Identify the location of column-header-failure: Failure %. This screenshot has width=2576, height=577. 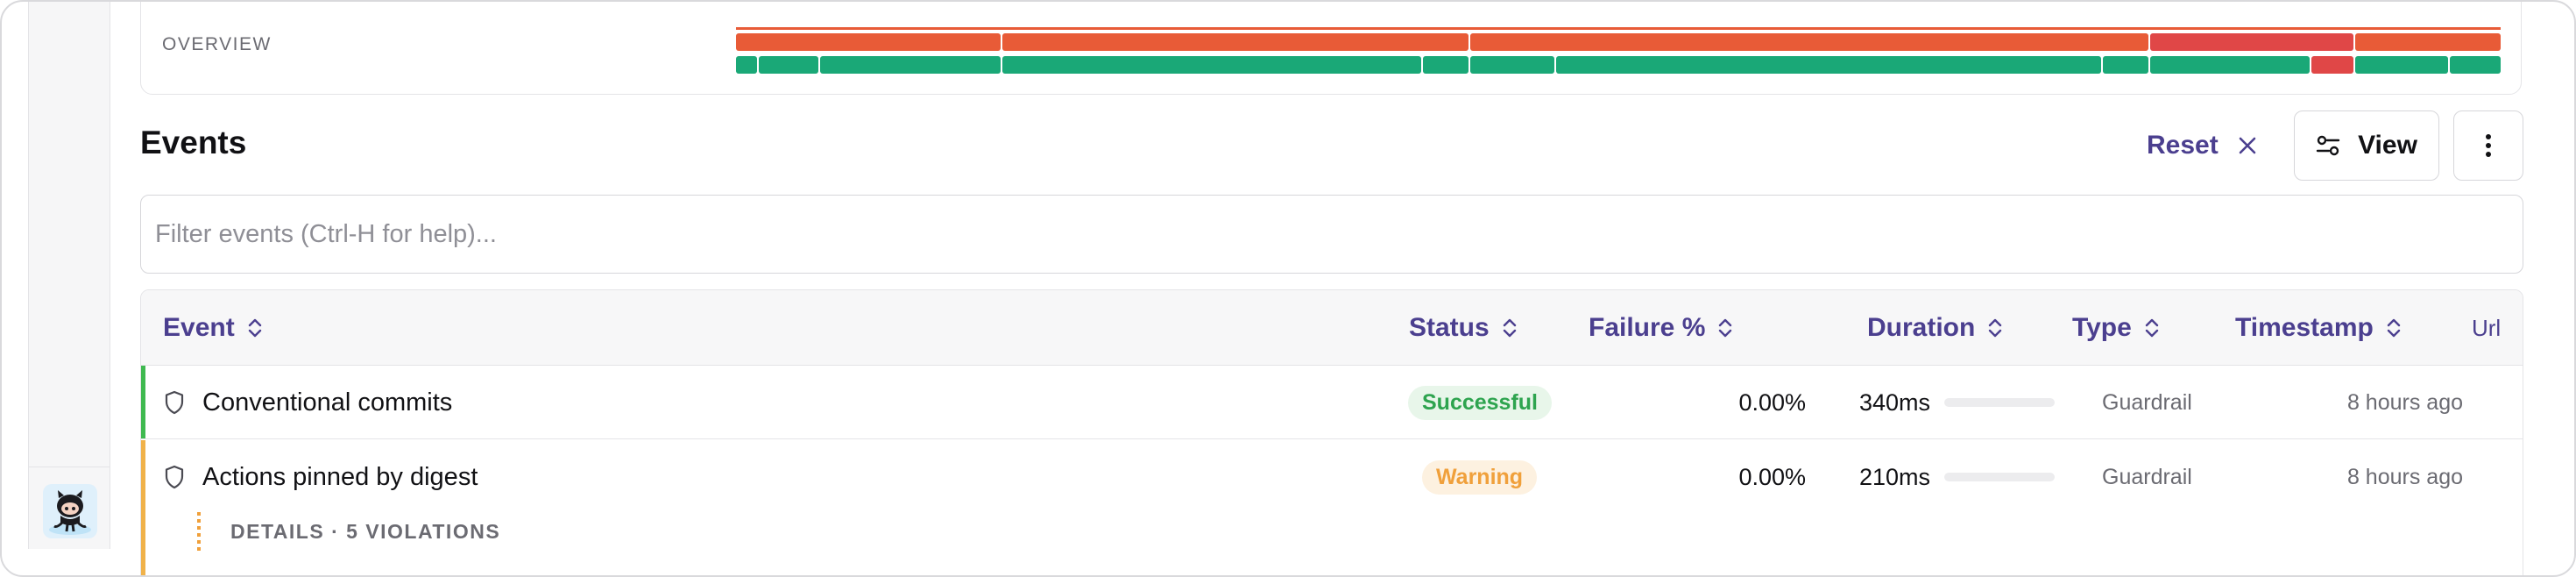
(1661, 328).